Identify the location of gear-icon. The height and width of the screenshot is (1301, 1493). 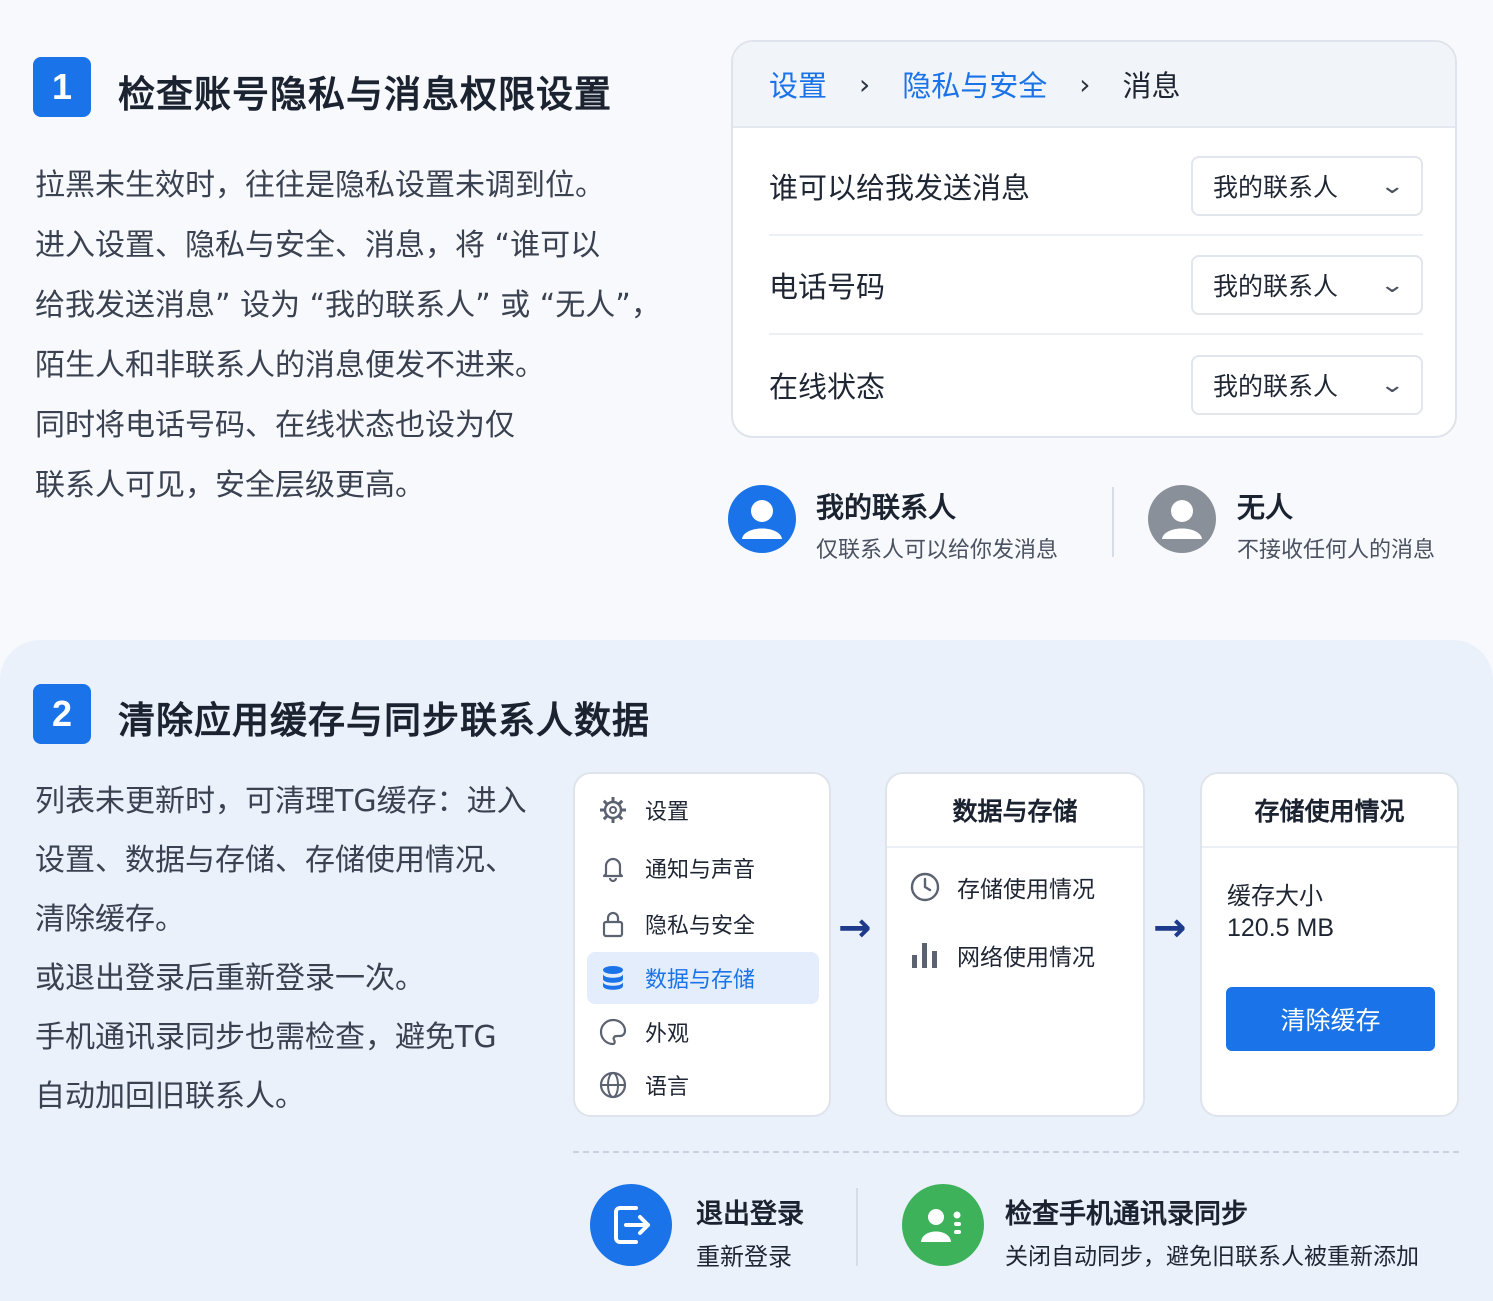
(613, 810).